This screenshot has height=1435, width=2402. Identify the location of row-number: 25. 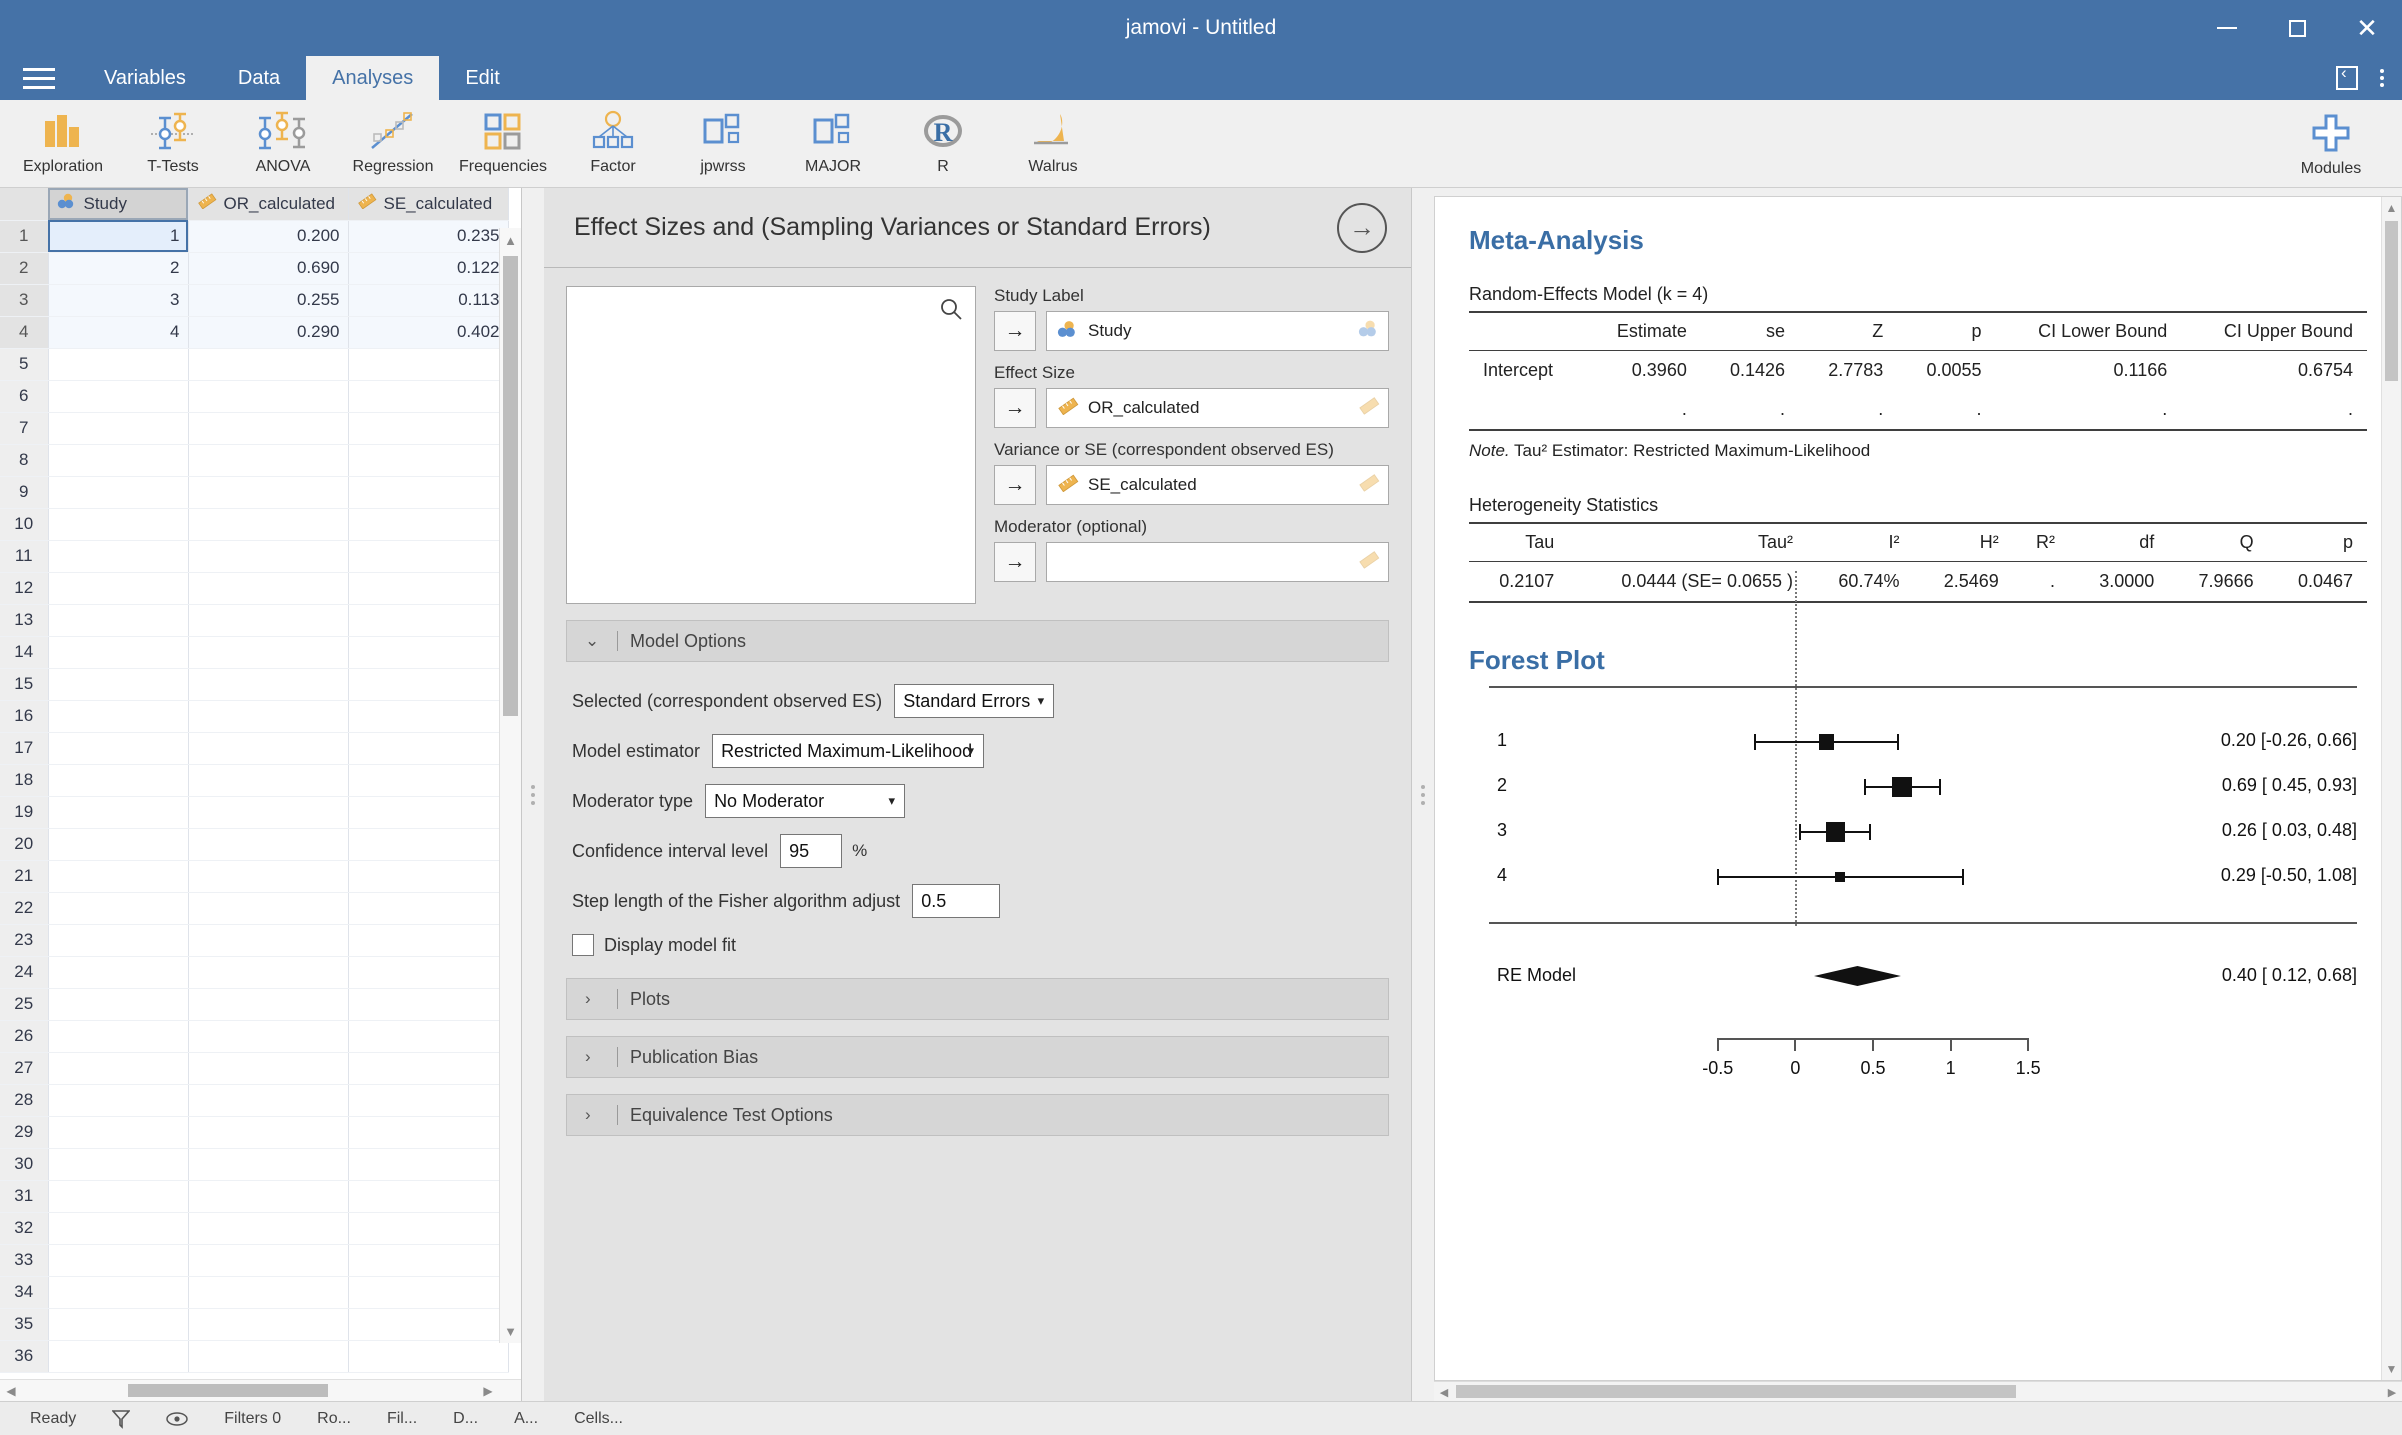
(24, 1004).